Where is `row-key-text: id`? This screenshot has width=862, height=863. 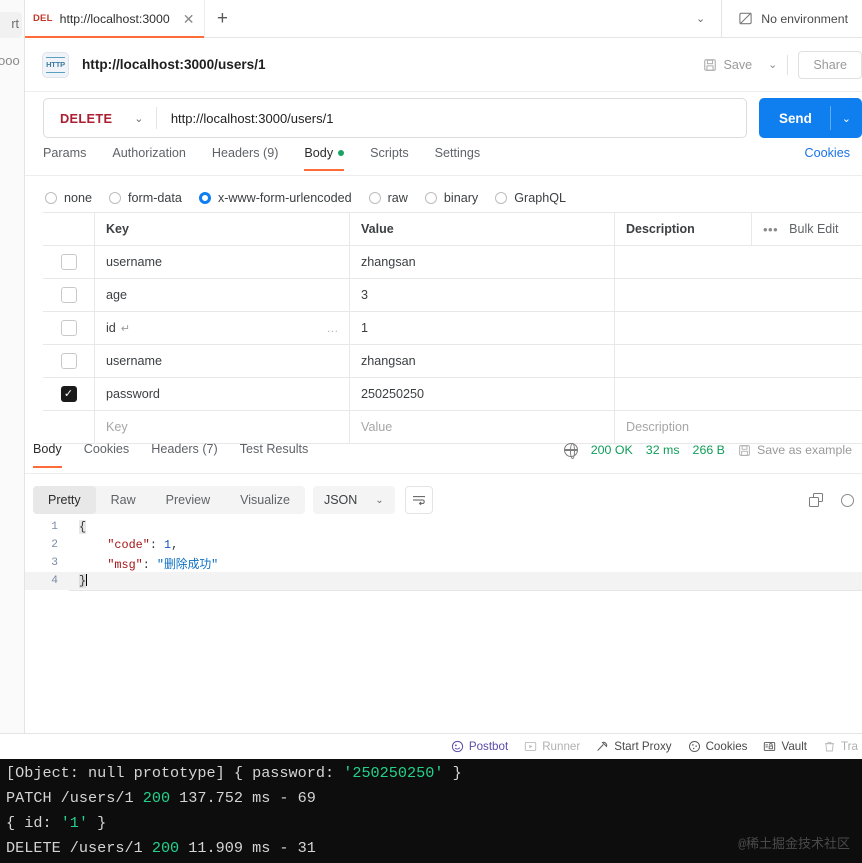
row-key-text: id is located at coordinates (111, 328).